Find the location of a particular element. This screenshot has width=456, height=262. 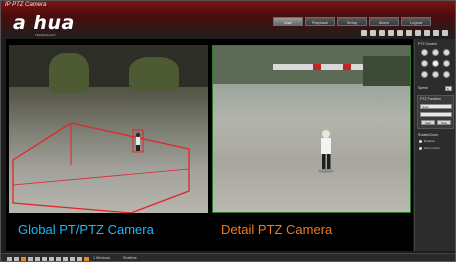

ptz-panel-title: PTZ Control is located at coordinates (427, 44).